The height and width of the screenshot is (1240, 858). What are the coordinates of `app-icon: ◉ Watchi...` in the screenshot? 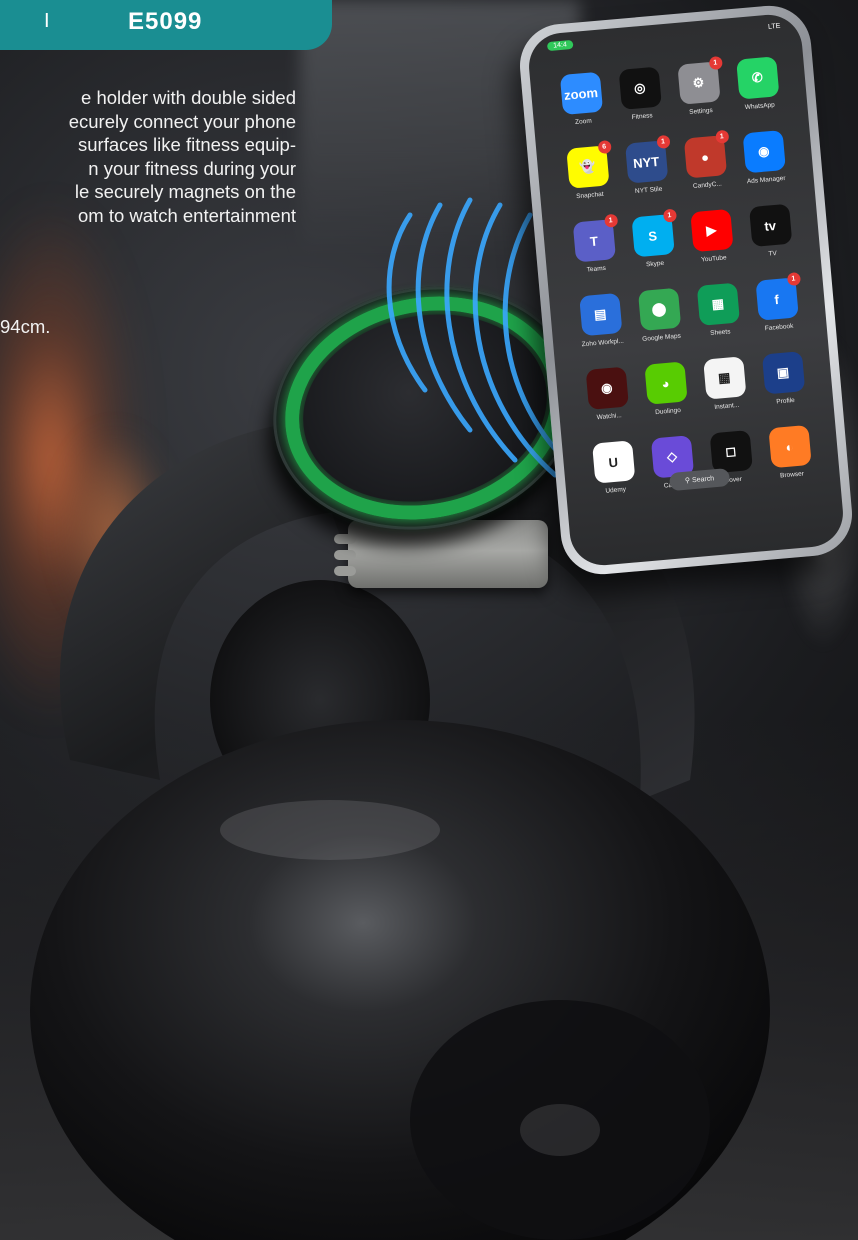 It's located at (608, 400).